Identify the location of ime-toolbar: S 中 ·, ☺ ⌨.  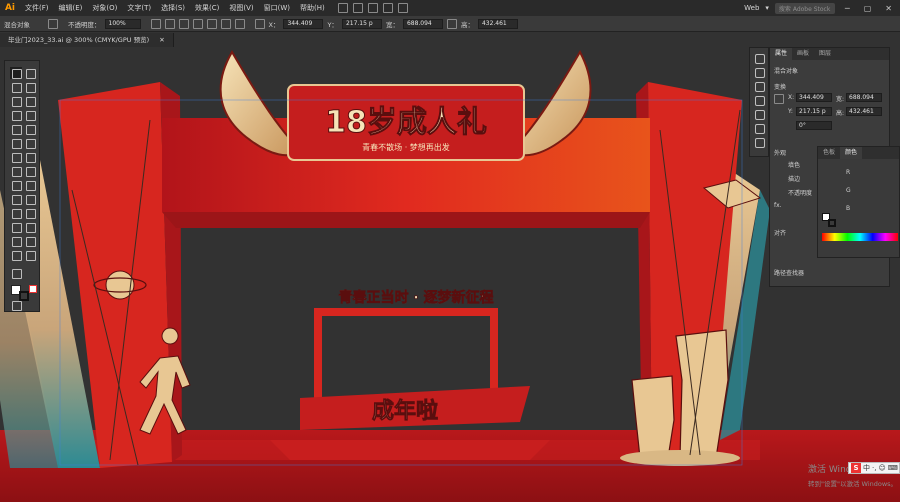
(874, 468).